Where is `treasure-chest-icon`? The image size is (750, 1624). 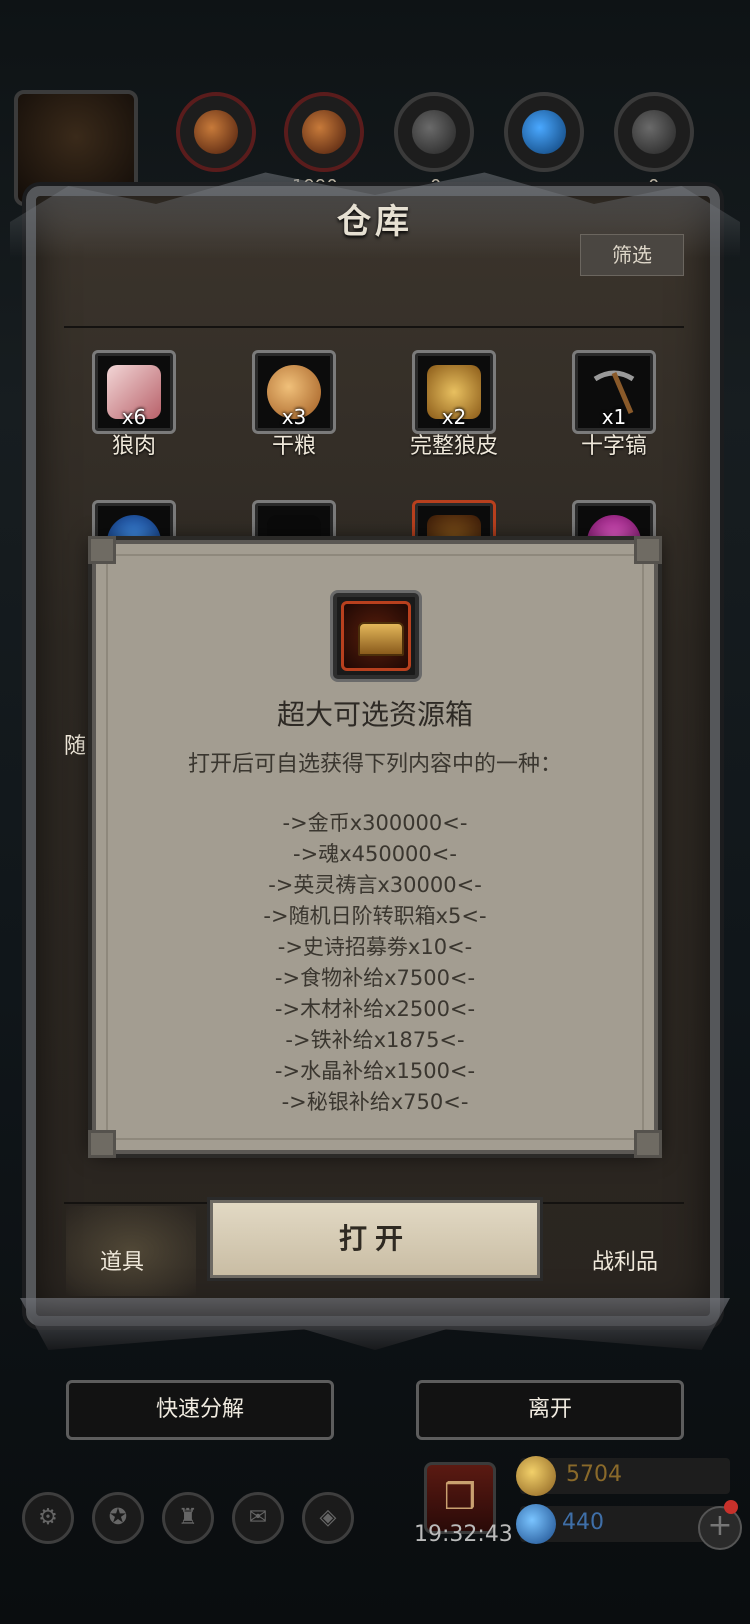 treasure-chest-icon is located at coordinates (381, 639).